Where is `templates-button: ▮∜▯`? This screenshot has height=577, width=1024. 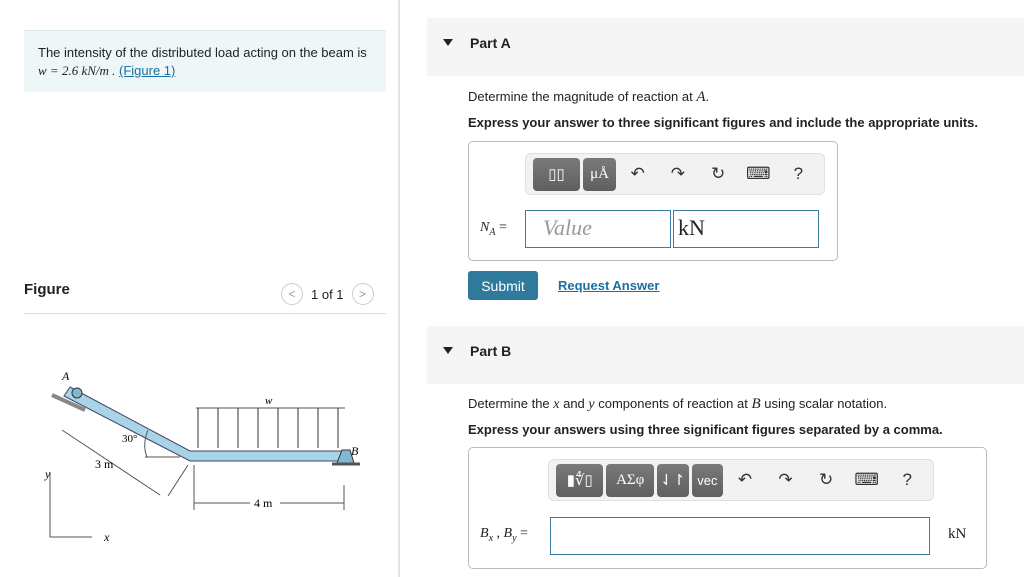
templates-button: ▮∜▯ is located at coordinates (580, 480).